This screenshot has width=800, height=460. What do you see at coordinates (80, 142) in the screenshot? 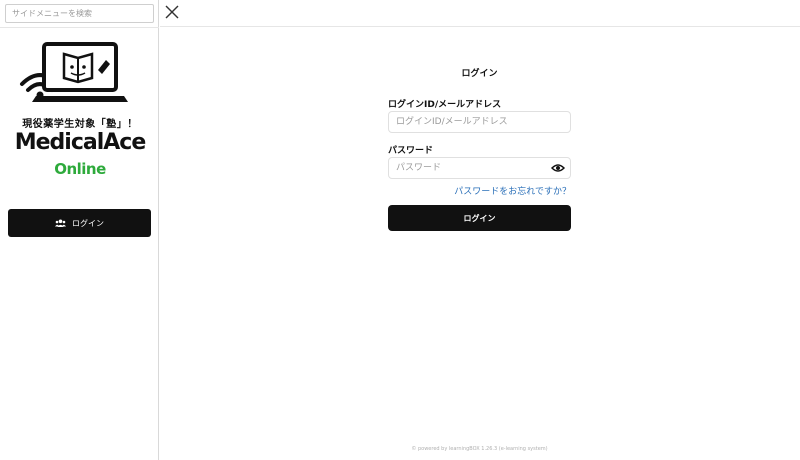
I see `logo-brand: MedicalAce` at bounding box center [80, 142].